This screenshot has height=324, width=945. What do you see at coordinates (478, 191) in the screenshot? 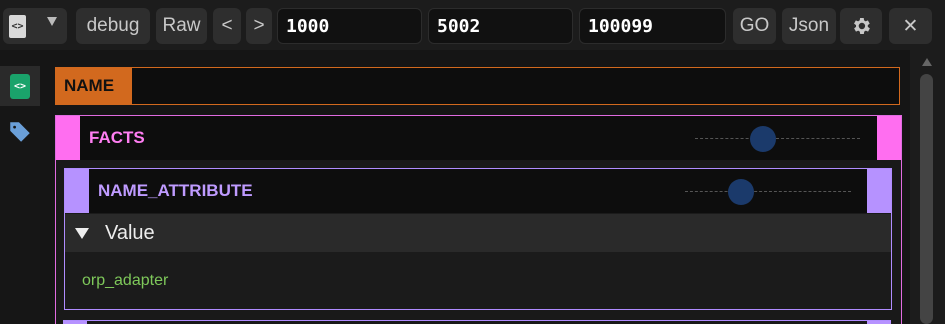
I see `name-attribute-header: NAME_ATTRIBUTE` at bounding box center [478, 191].